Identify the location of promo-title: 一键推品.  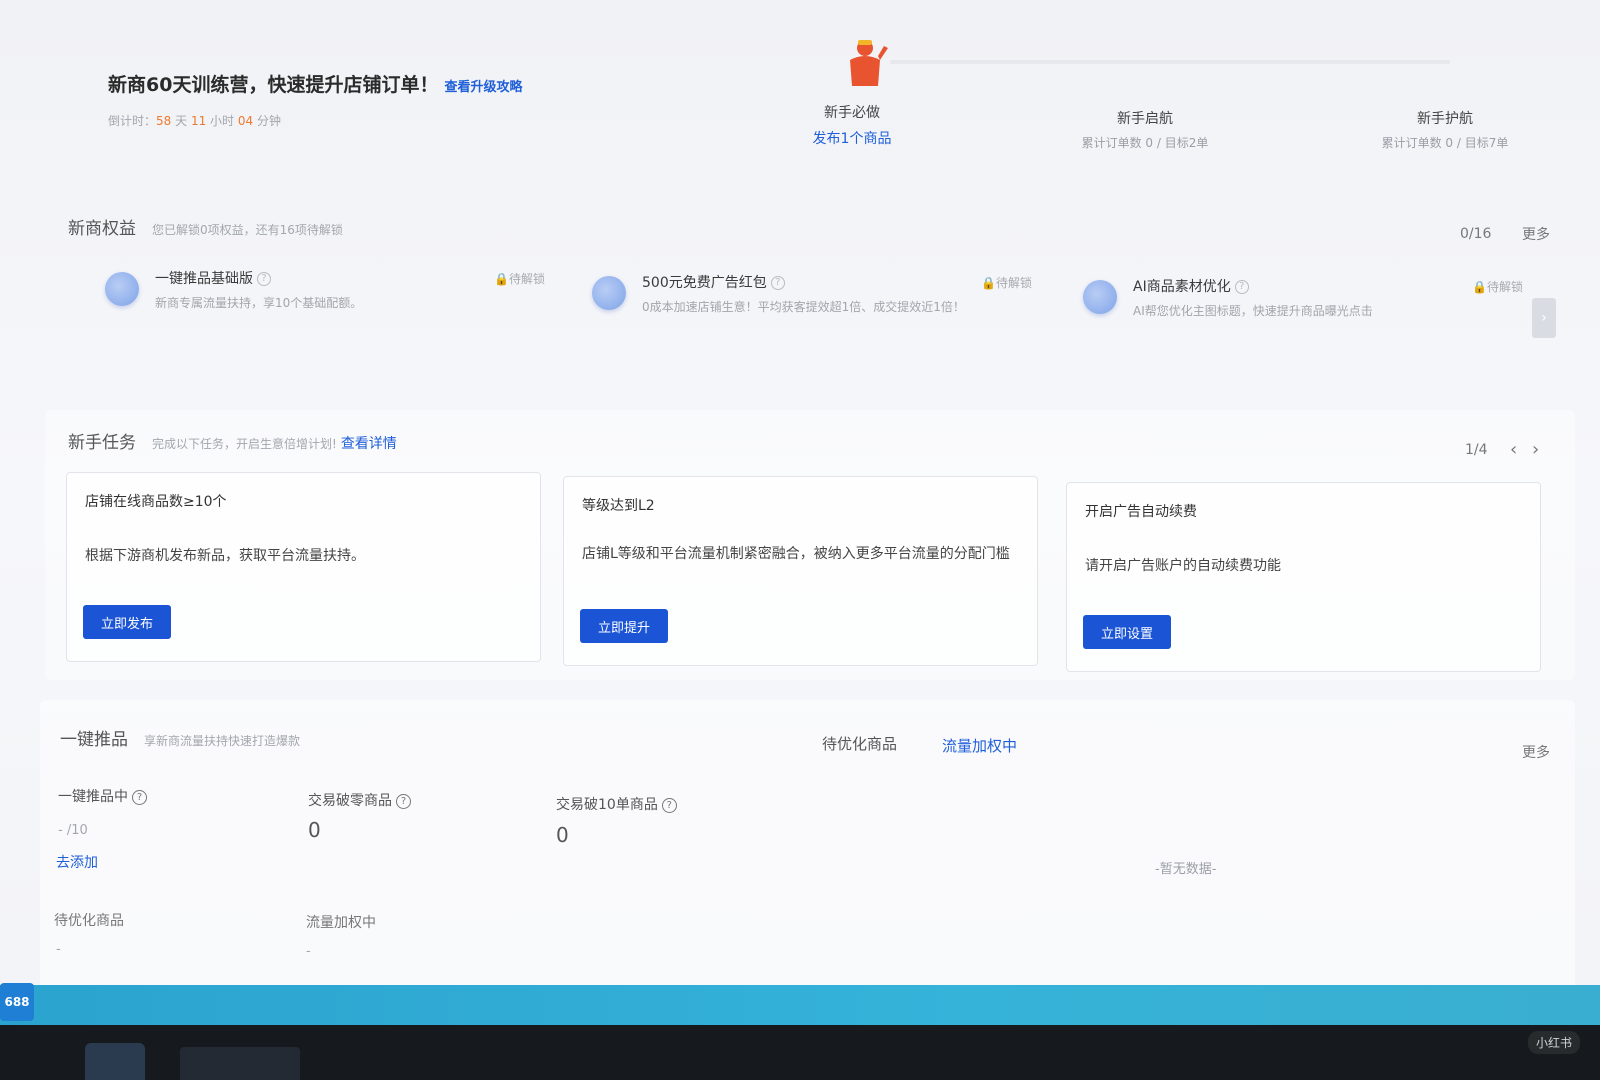
(94, 740).